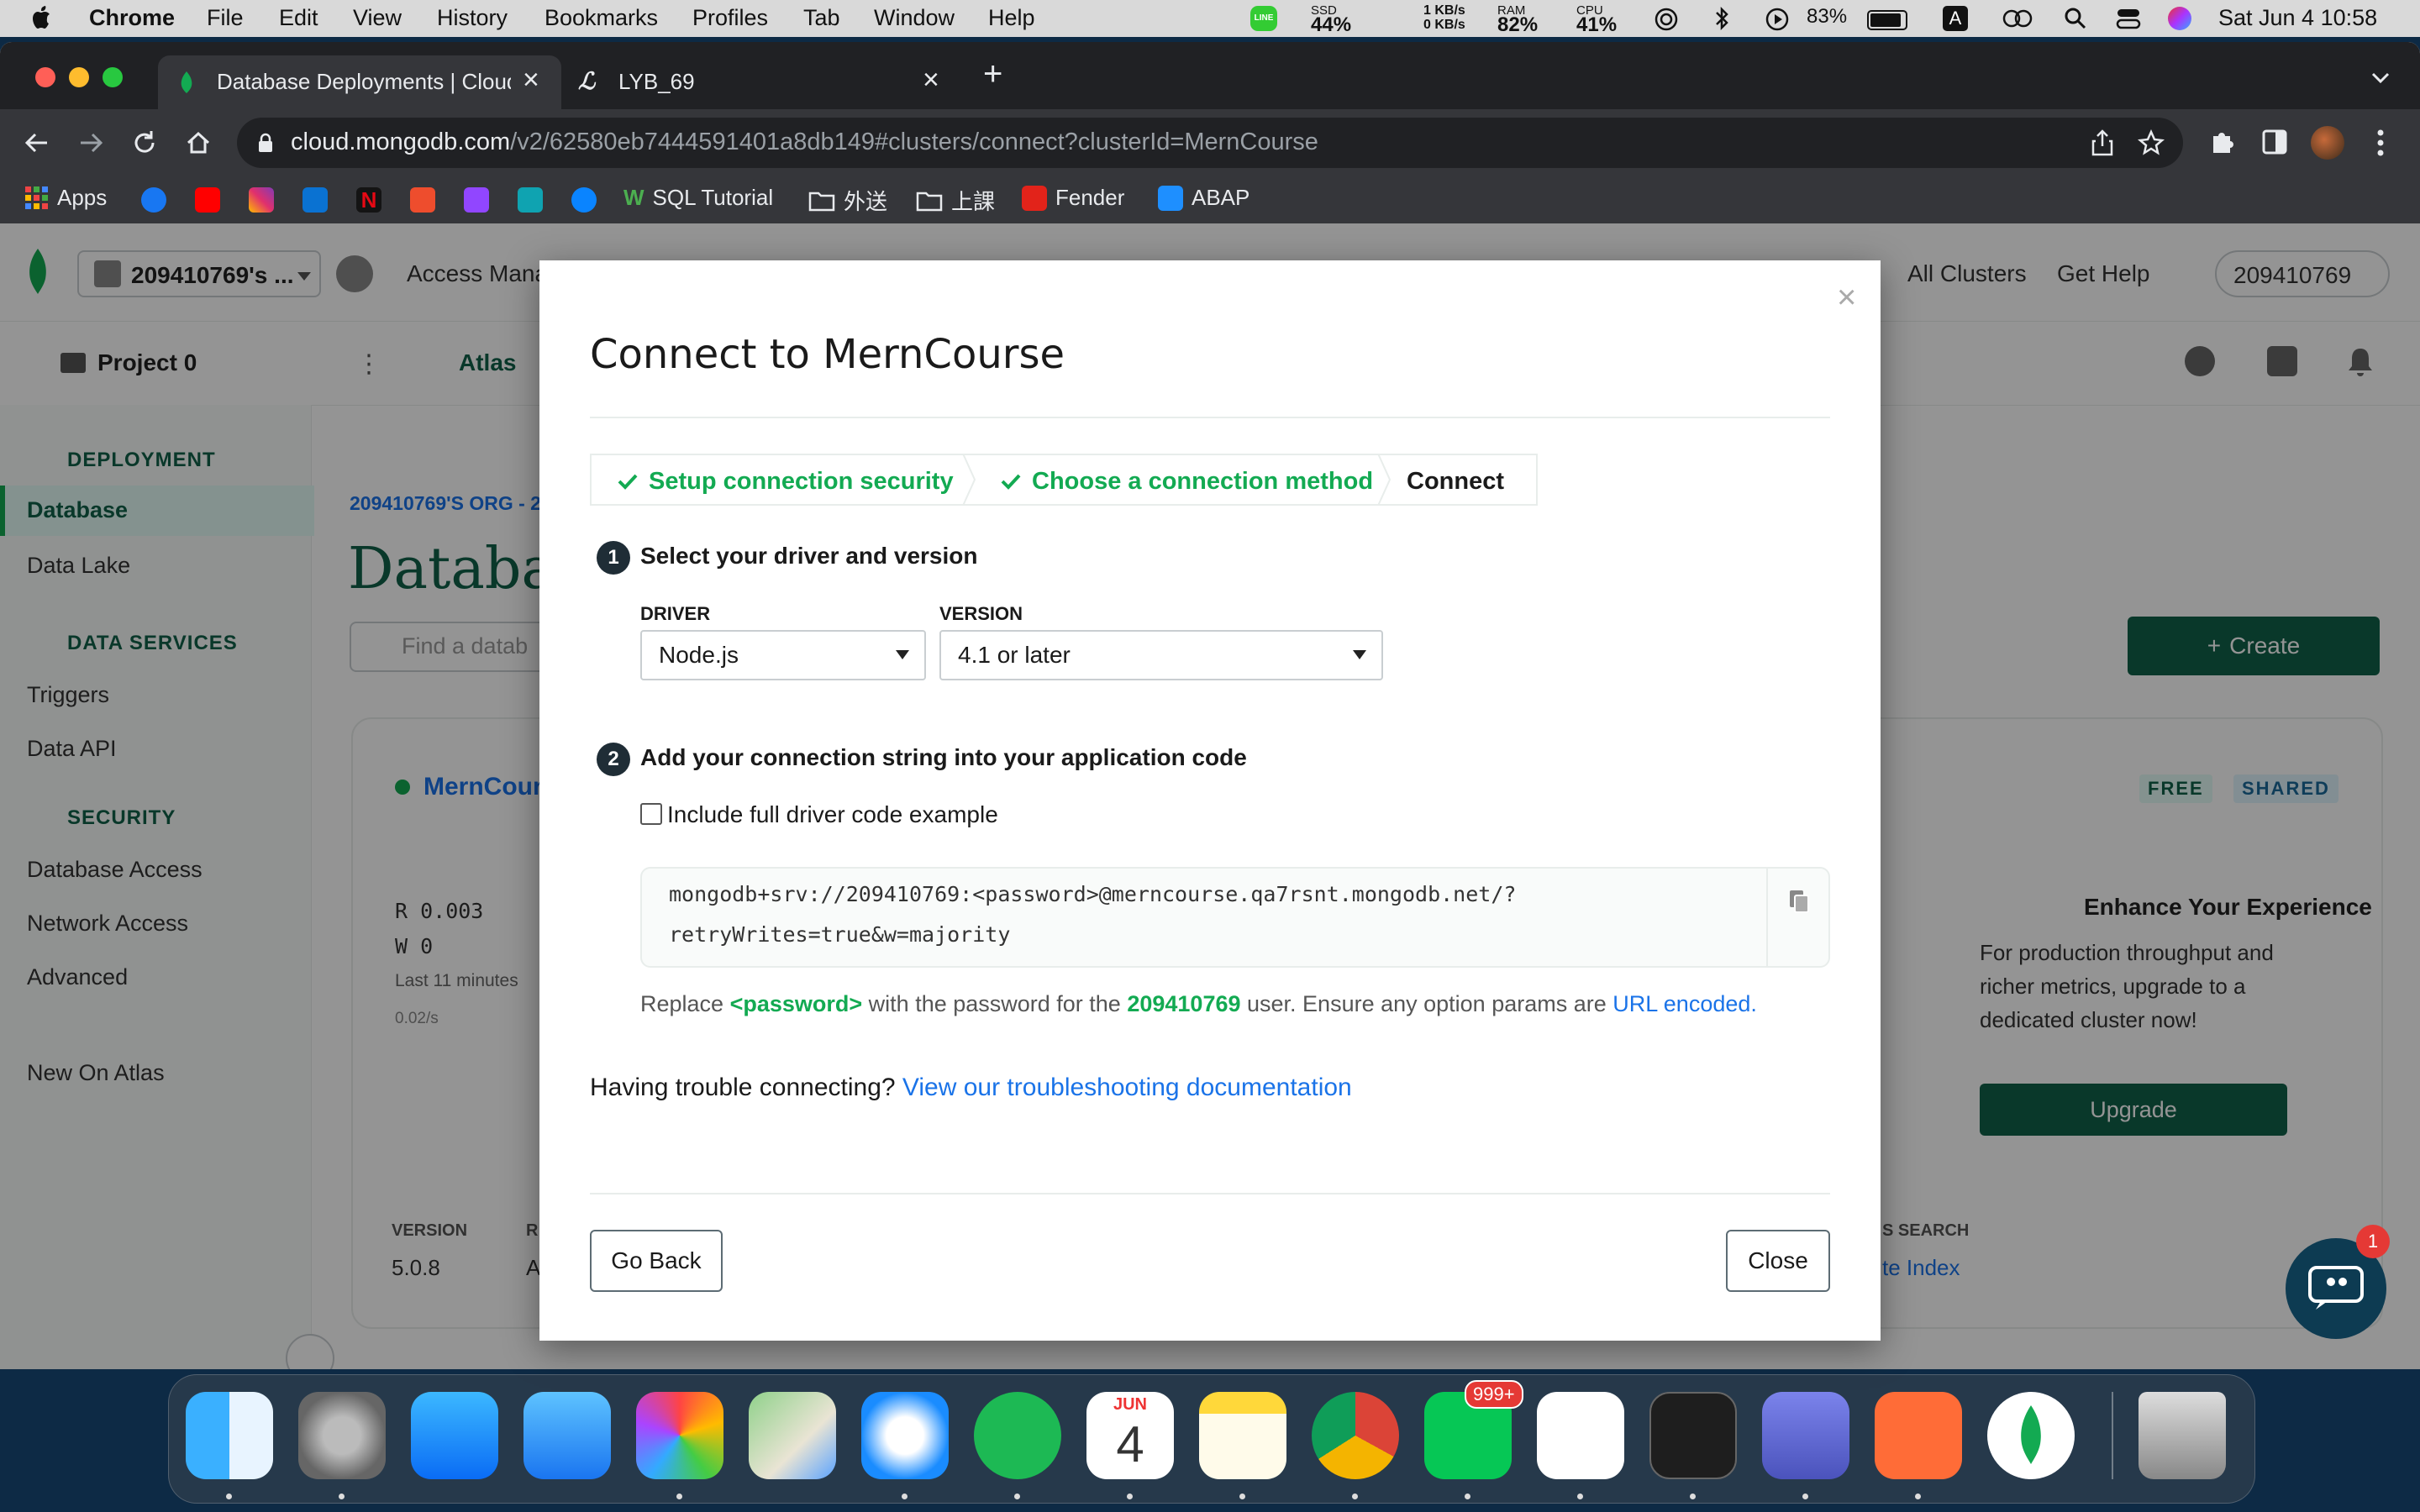 Image resolution: width=2420 pixels, height=1512 pixels. Describe the element at coordinates (730, 18) in the screenshot. I see `menu-profiles: Profiles` at that location.